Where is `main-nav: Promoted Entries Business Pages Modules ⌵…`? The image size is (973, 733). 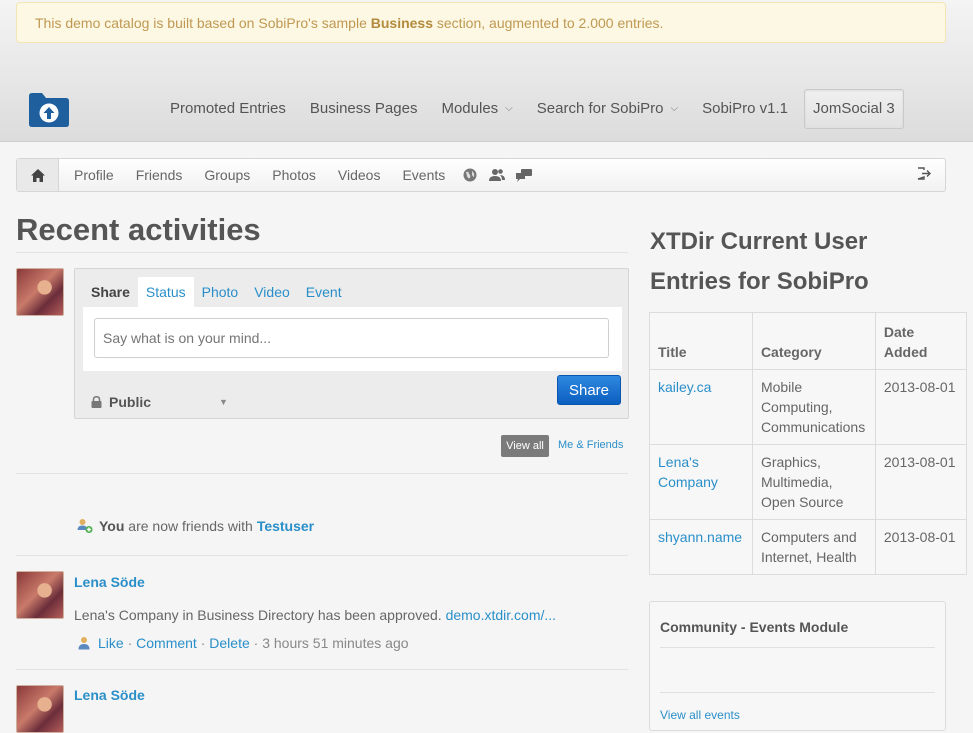
main-nav: Promoted Entries Business Pages Modules ⌵… is located at coordinates (531, 109).